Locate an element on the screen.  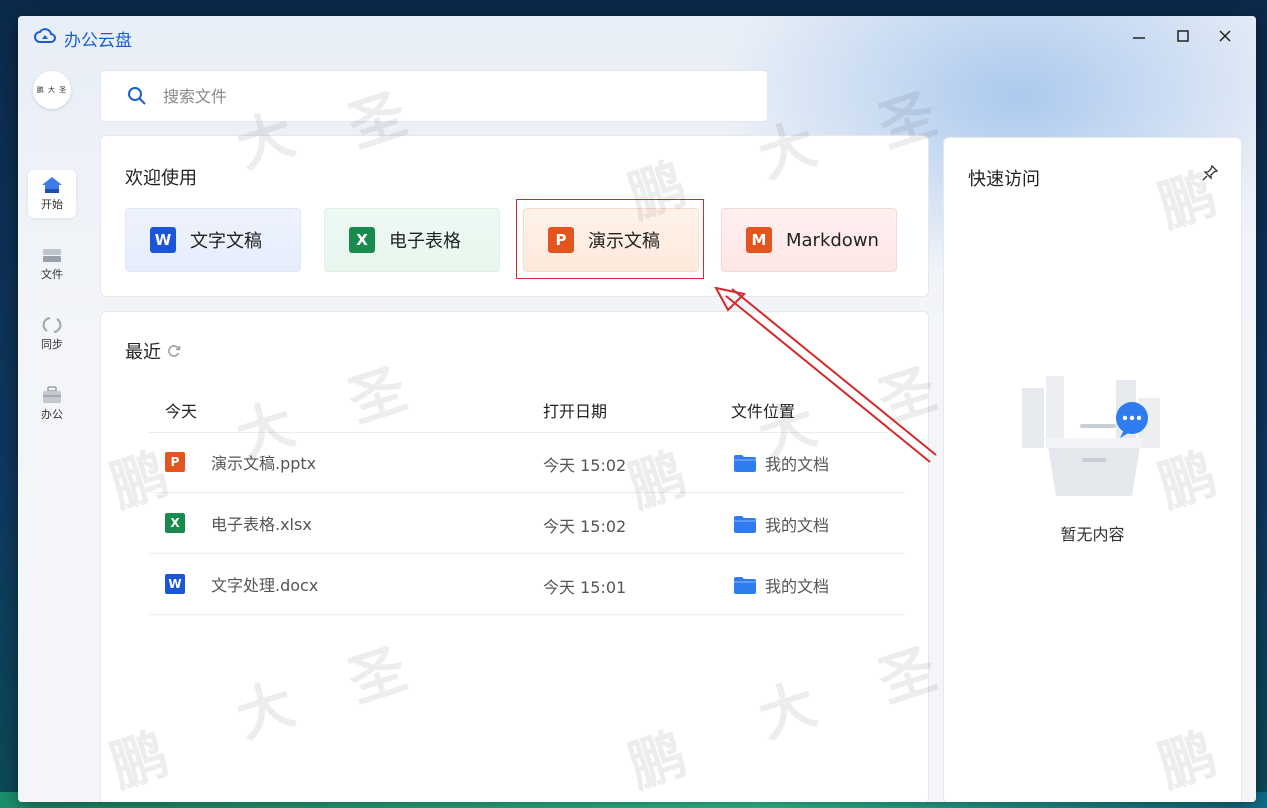
quick-access-title: 快速访问 is located at coordinates (1004, 179).